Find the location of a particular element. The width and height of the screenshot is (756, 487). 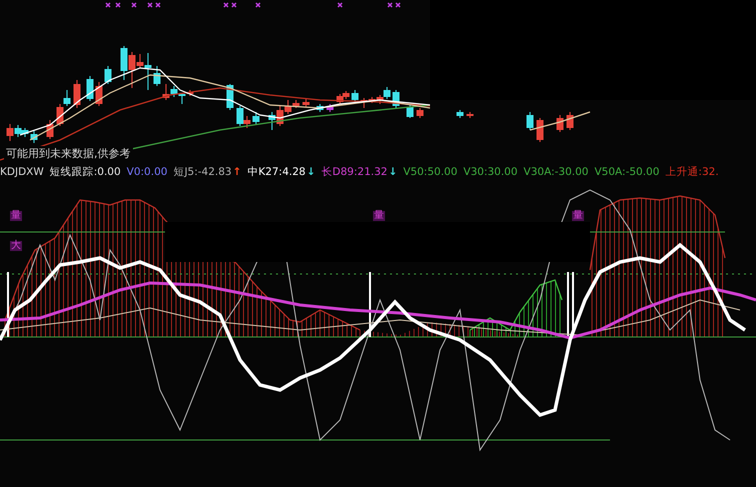

indicator-value: 短J5:-42.83 is located at coordinates (202, 172).